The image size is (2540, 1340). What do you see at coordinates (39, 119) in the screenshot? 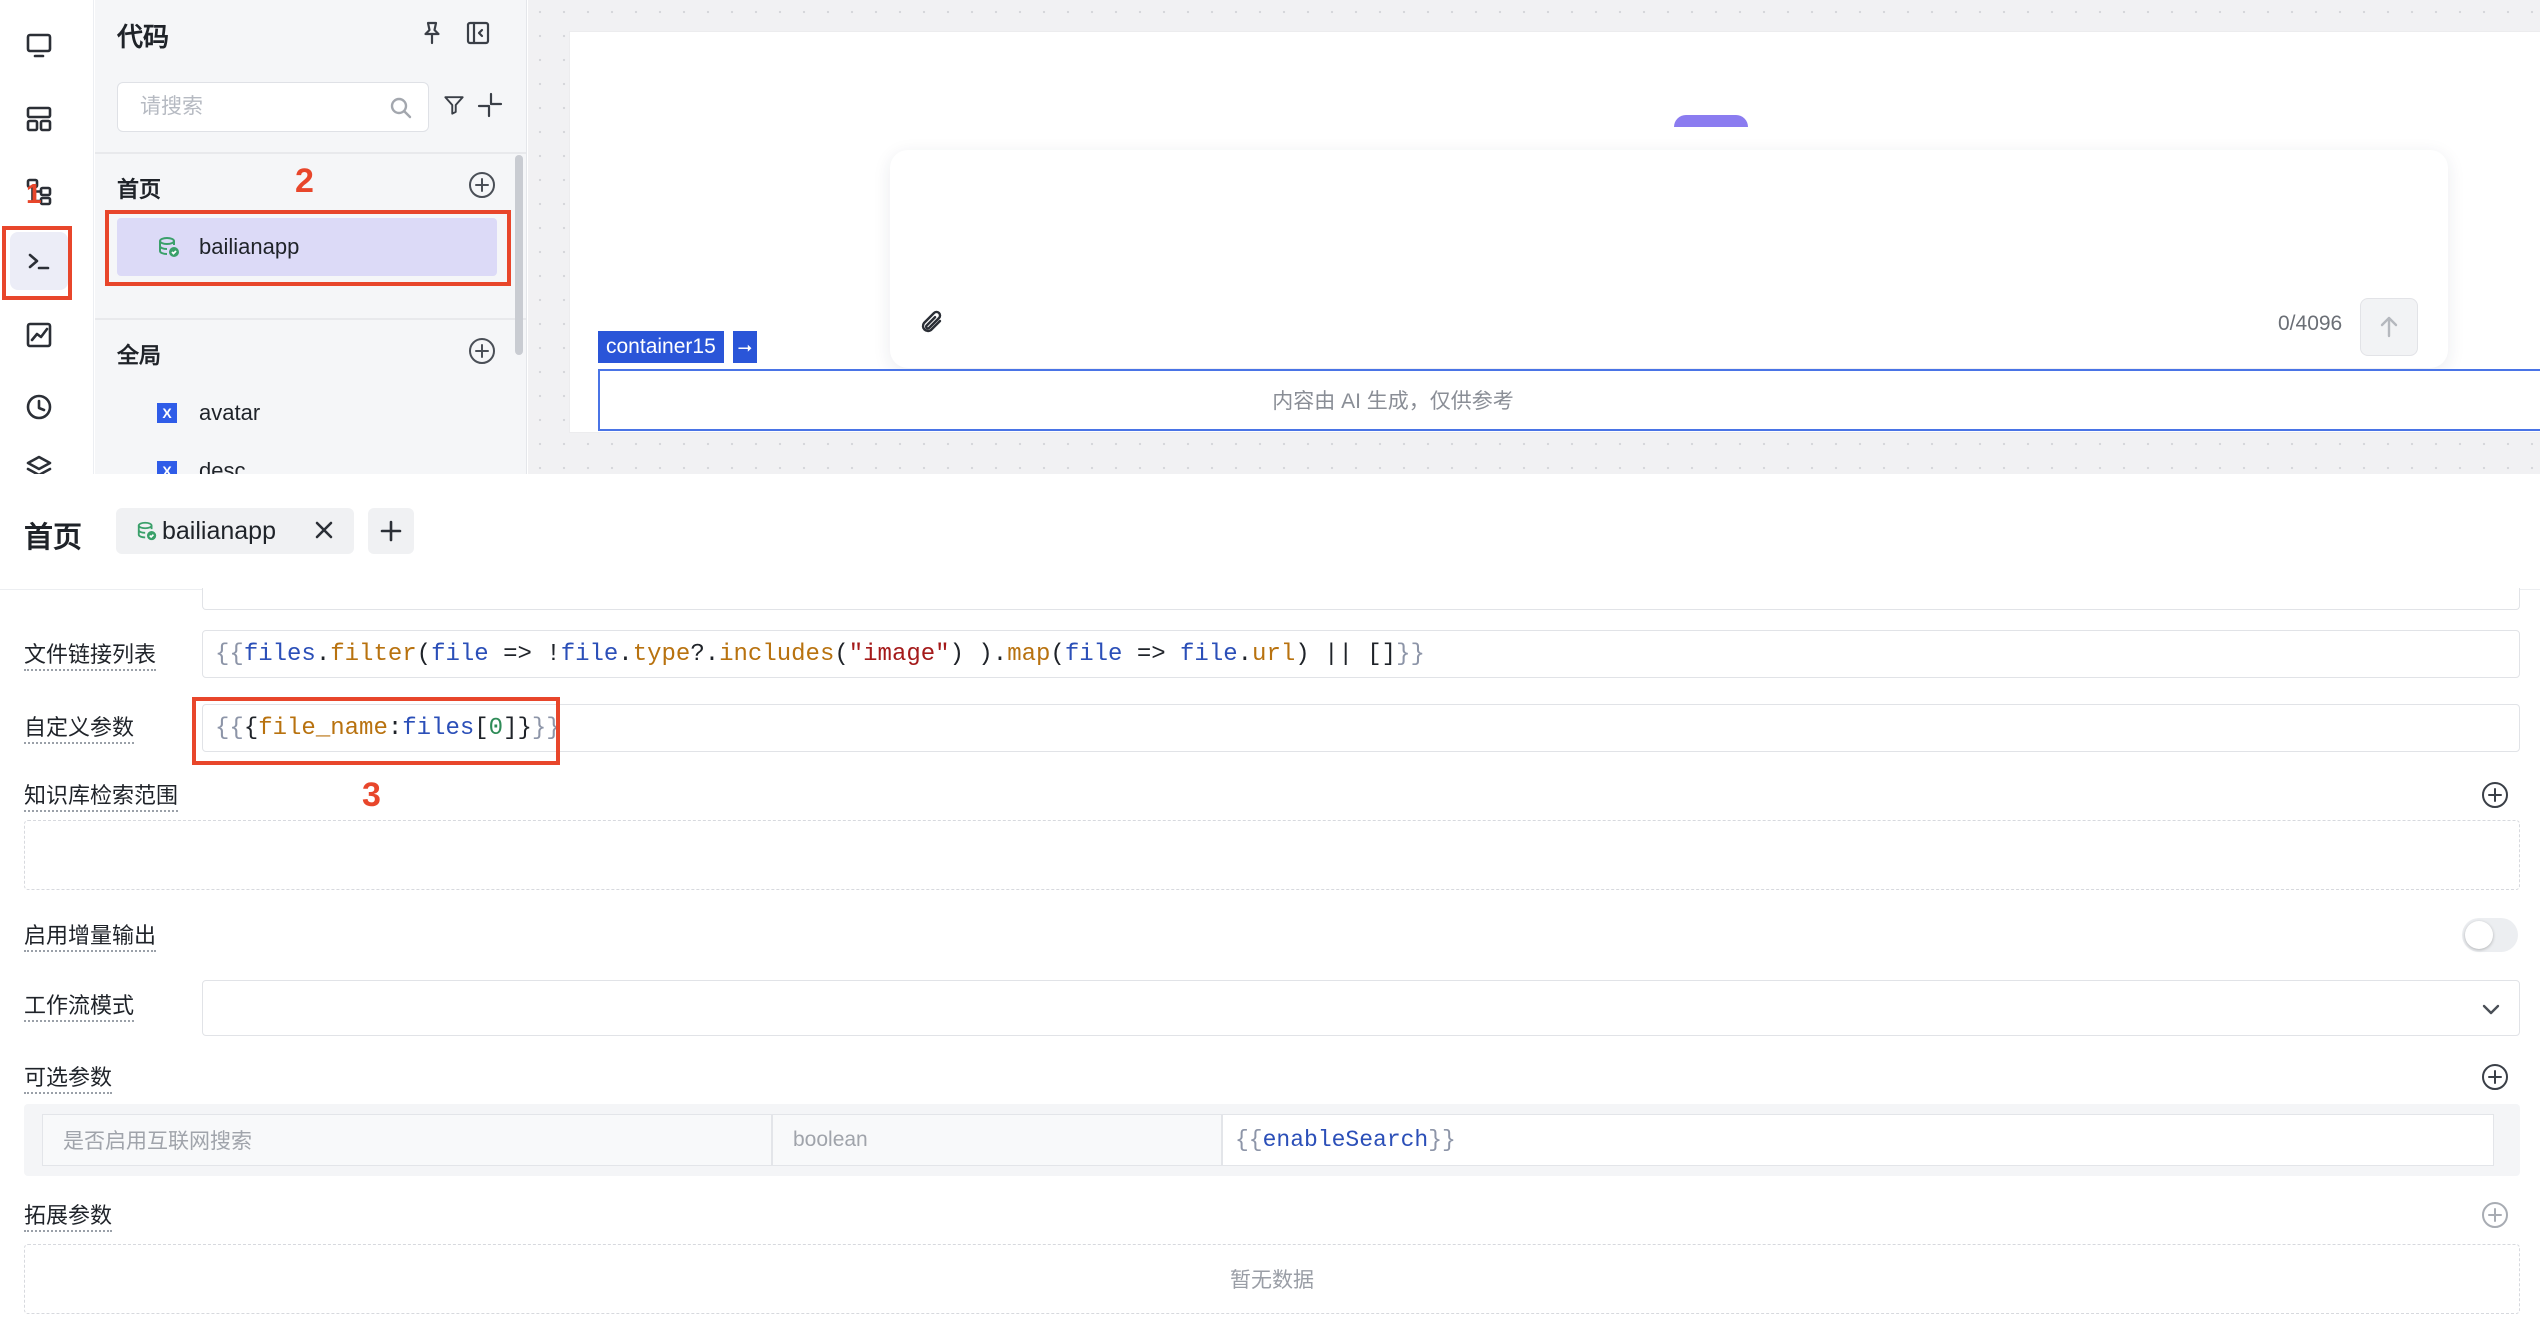
I see `layout-icon` at bounding box center [39, 119].